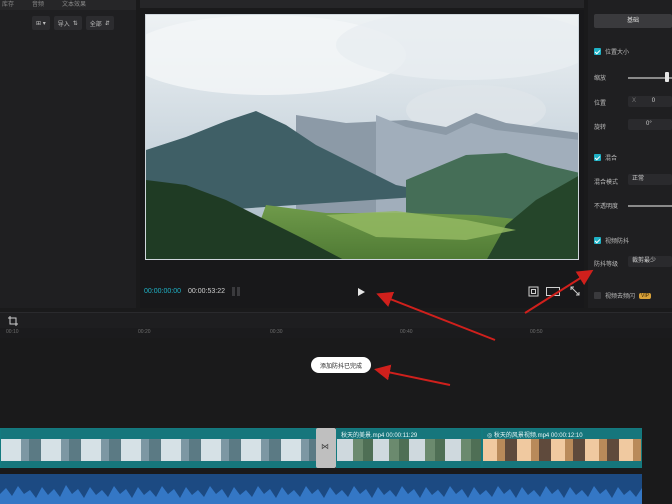 The height and width of the screenshot is (504, 672). What do you see at coordinates (412, 375) in the screenshot?
I see `arrow-to-toast` at bounding box center [412, 375].